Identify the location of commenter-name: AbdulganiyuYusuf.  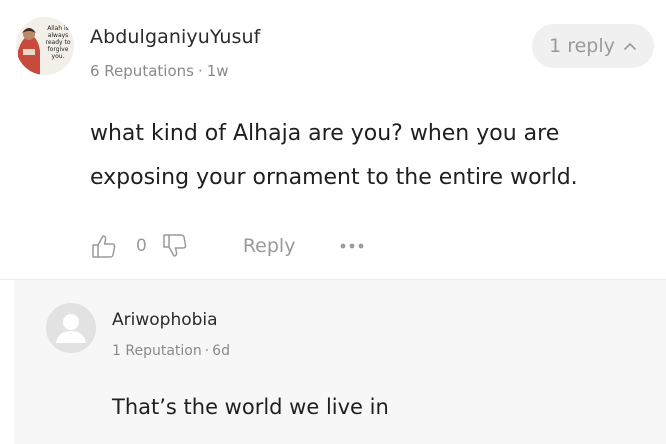
(175, 37).